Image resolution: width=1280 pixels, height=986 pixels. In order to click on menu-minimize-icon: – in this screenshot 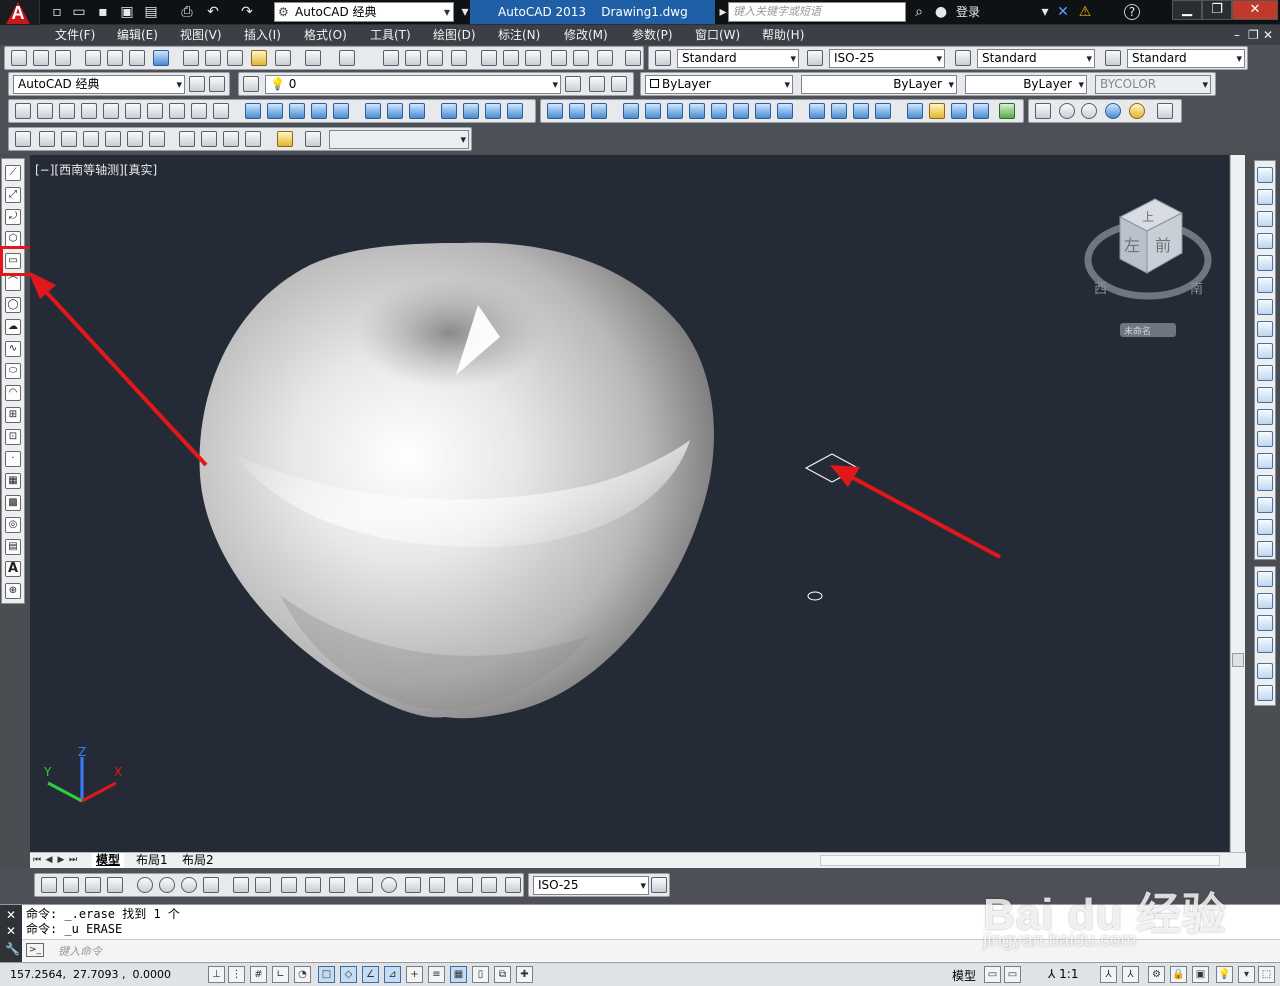, I will do `click(1237, 35)`.